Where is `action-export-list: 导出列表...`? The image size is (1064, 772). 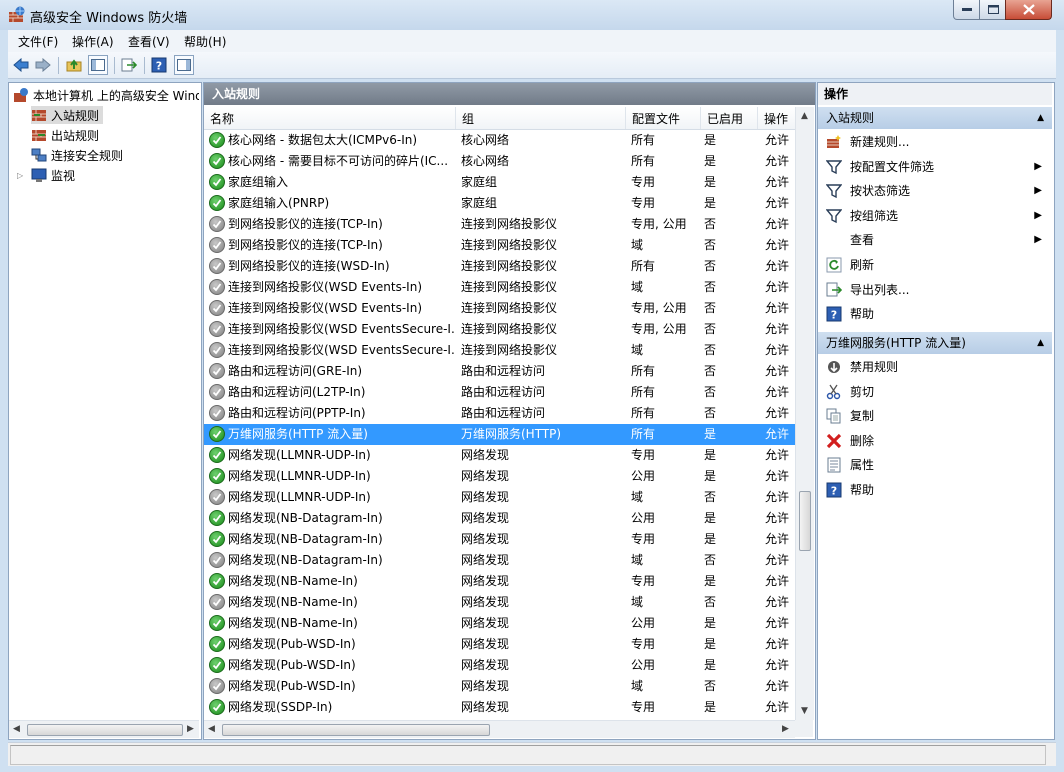 action-export-list: 导出列表... is located at coordinates (935, 290).